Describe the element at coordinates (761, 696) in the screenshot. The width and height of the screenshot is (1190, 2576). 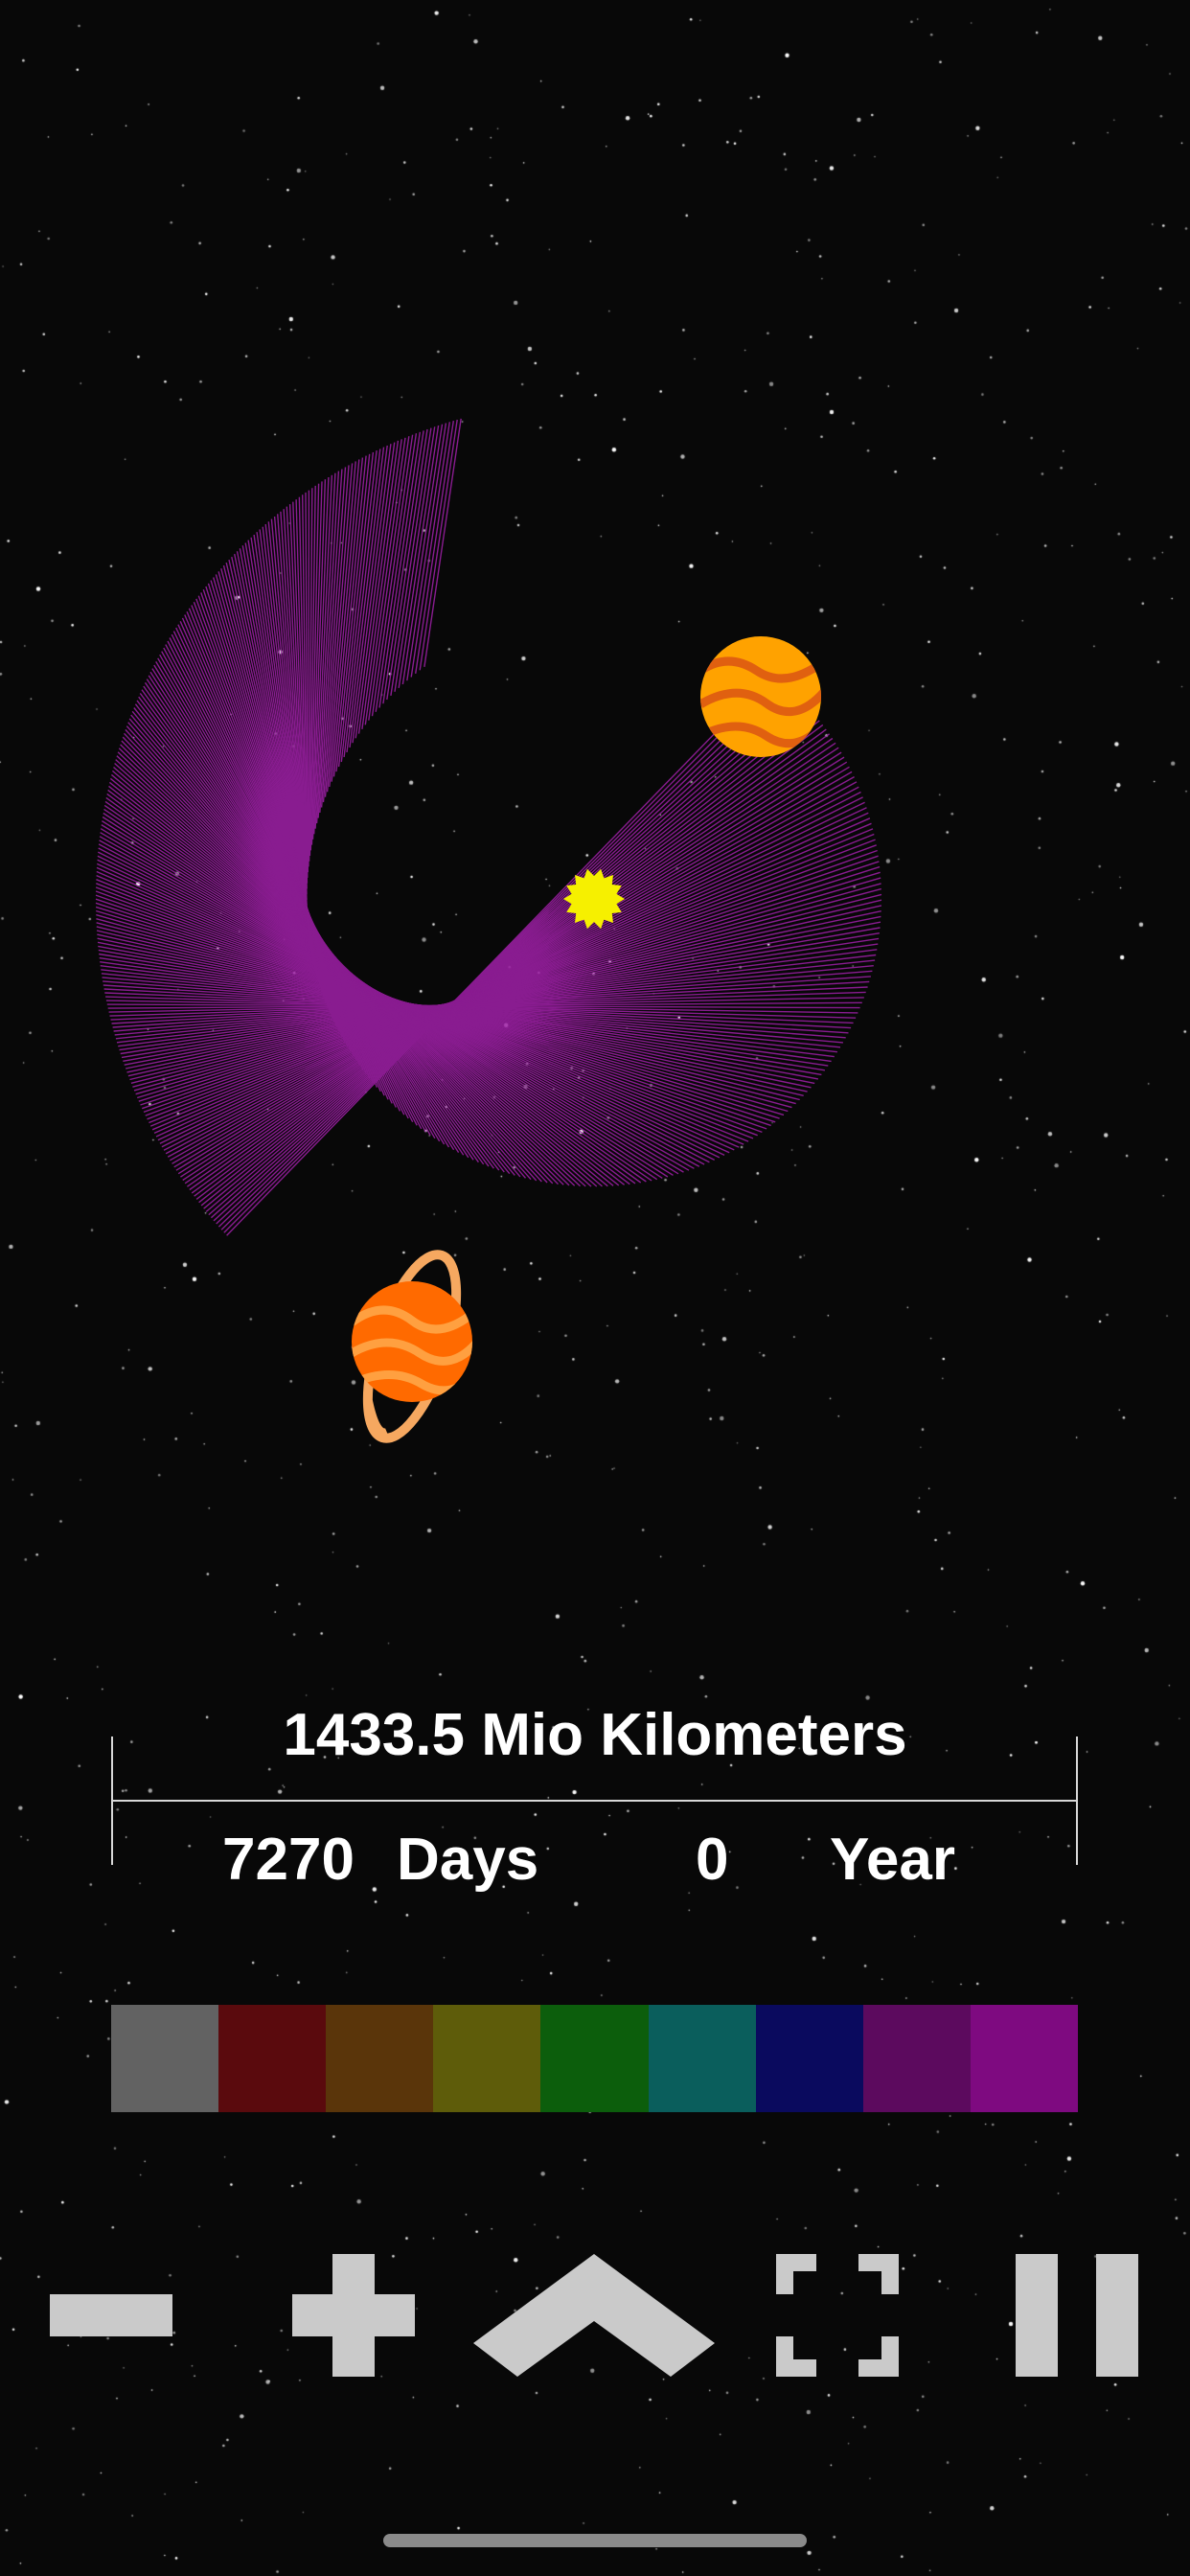
I see `jupiter-icon` at that location.